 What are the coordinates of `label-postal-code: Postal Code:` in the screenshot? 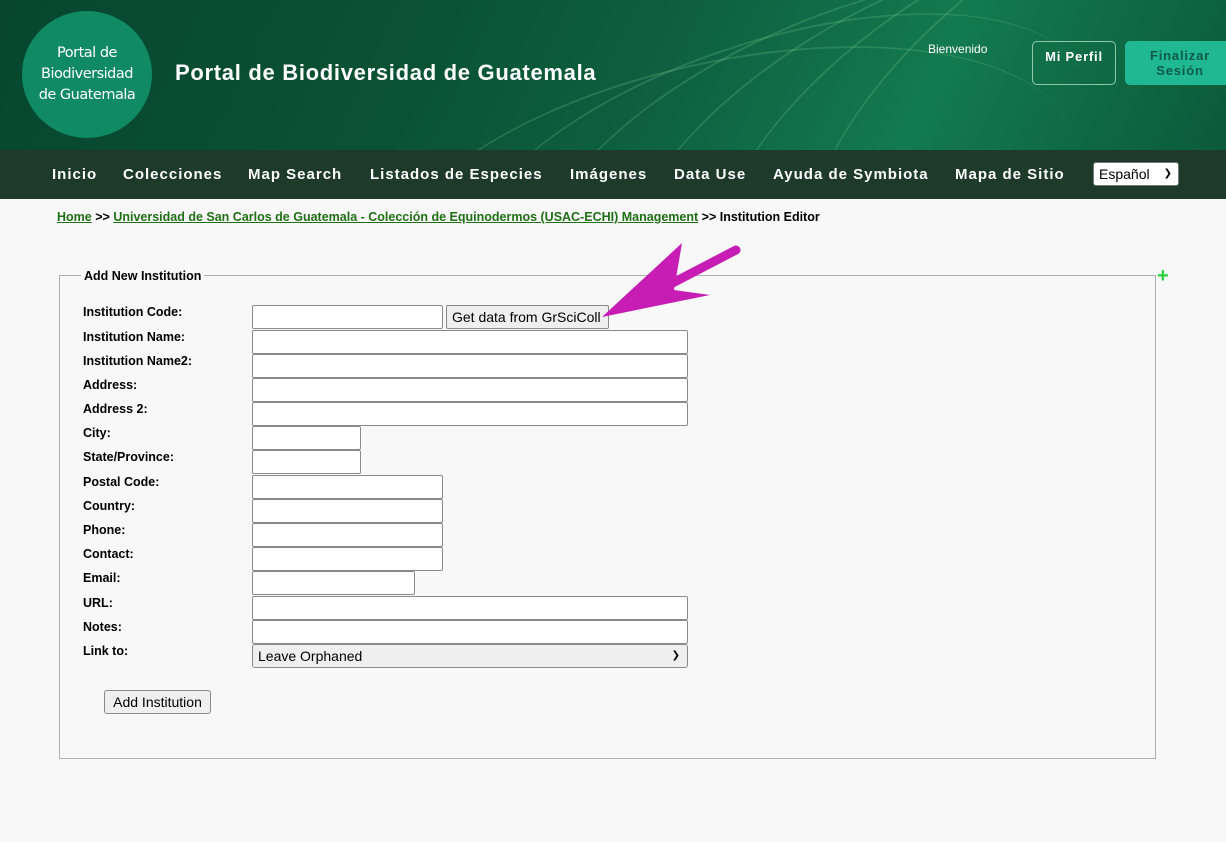 It's located at (121, 482).